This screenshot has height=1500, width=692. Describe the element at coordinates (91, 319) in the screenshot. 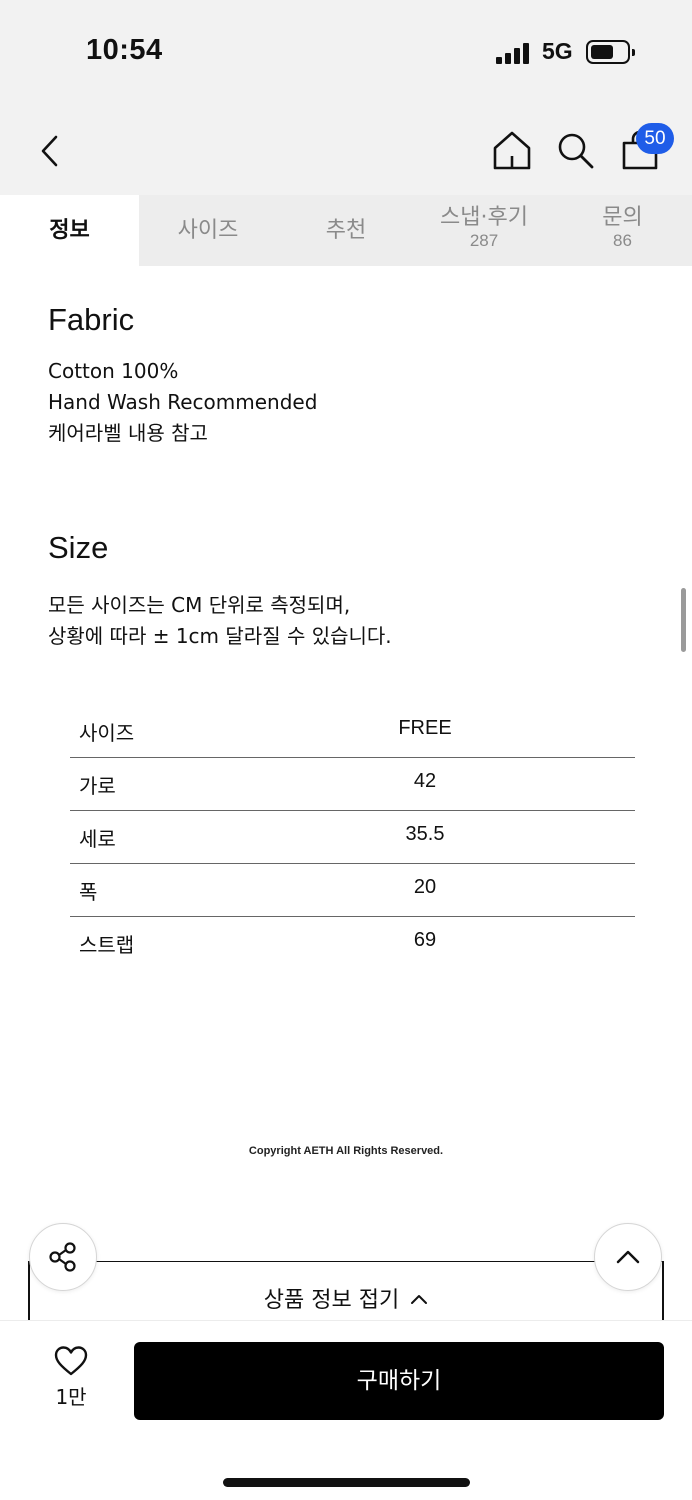

I see `fabric-title: Fabric` at that location.